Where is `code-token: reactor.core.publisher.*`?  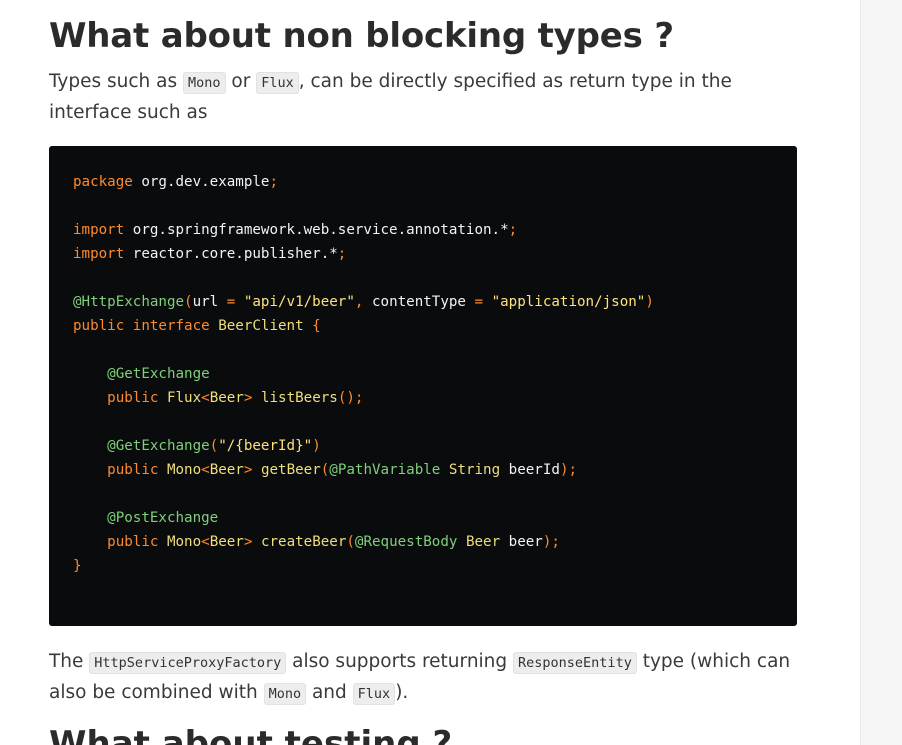 code-token: reactor.core.publisher.* is located at coordinates (231, 254).